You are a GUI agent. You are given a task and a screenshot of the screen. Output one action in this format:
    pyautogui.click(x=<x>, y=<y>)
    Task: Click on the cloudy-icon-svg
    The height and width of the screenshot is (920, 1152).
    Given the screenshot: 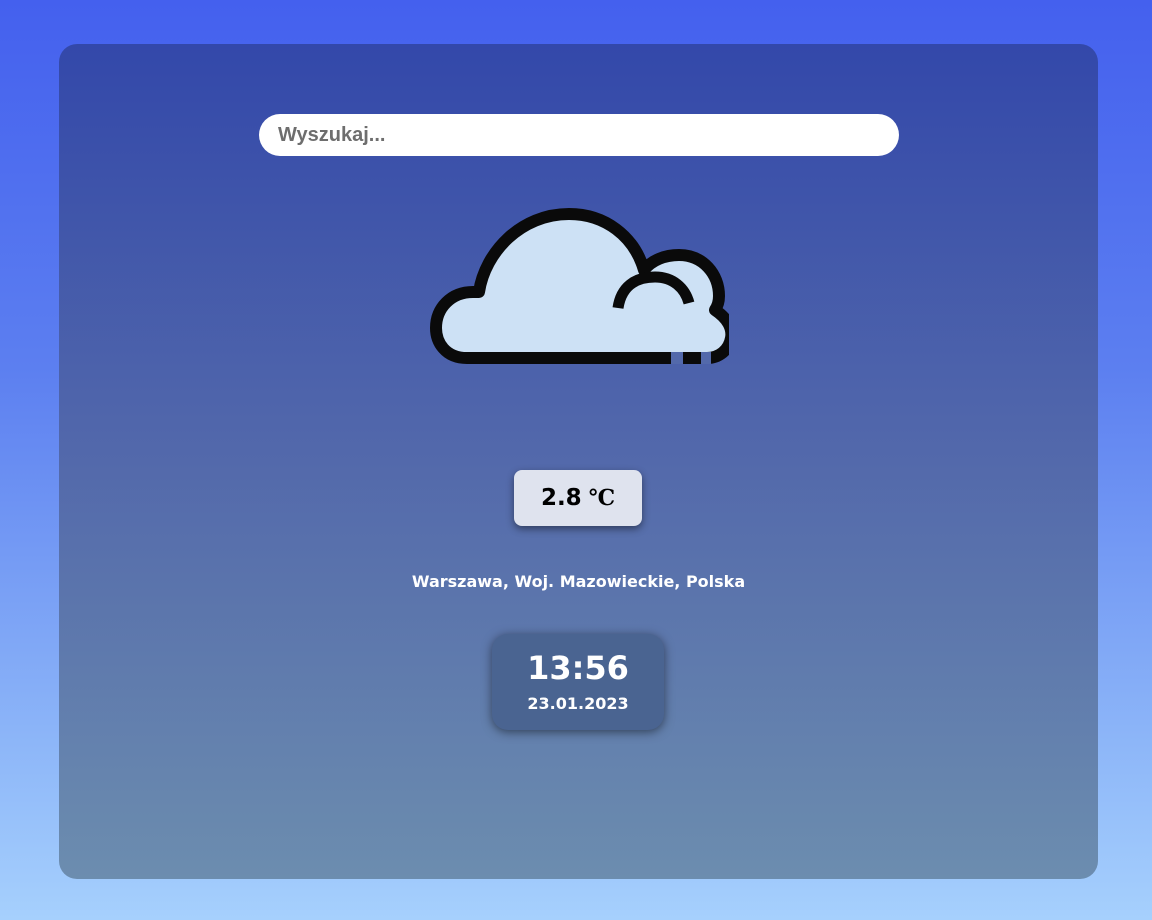 What is the action you would take?
    pyautogui.click(x=584, y=286)
    